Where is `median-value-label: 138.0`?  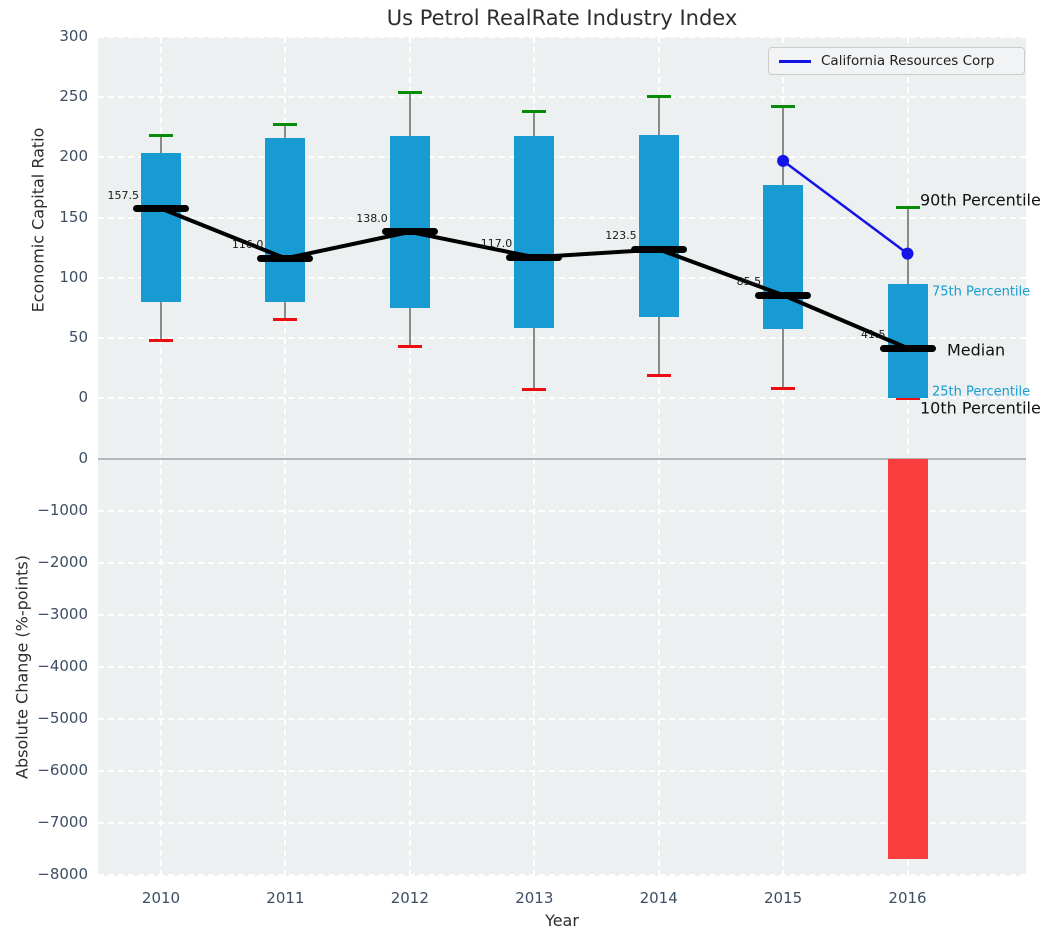 median-value-label: 138.0 is located at coordinates (372, 218).